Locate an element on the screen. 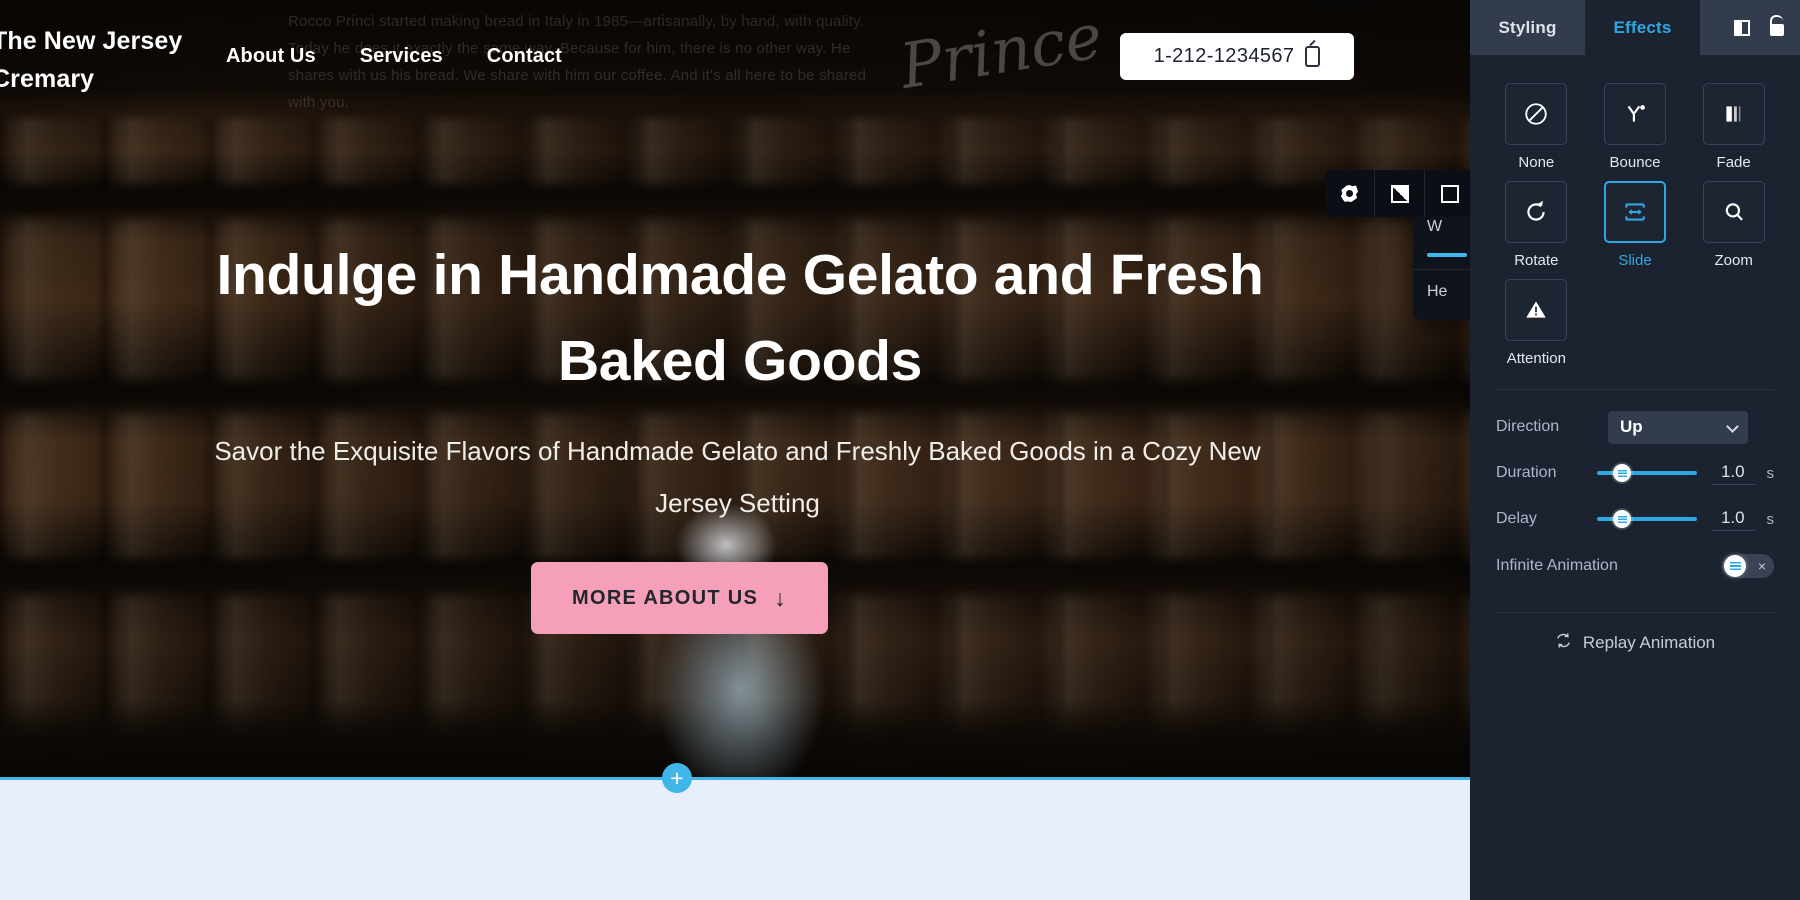 This screenshot has width=1800, height=900. delay-label: Delay is located at coordinates (1516, 518).